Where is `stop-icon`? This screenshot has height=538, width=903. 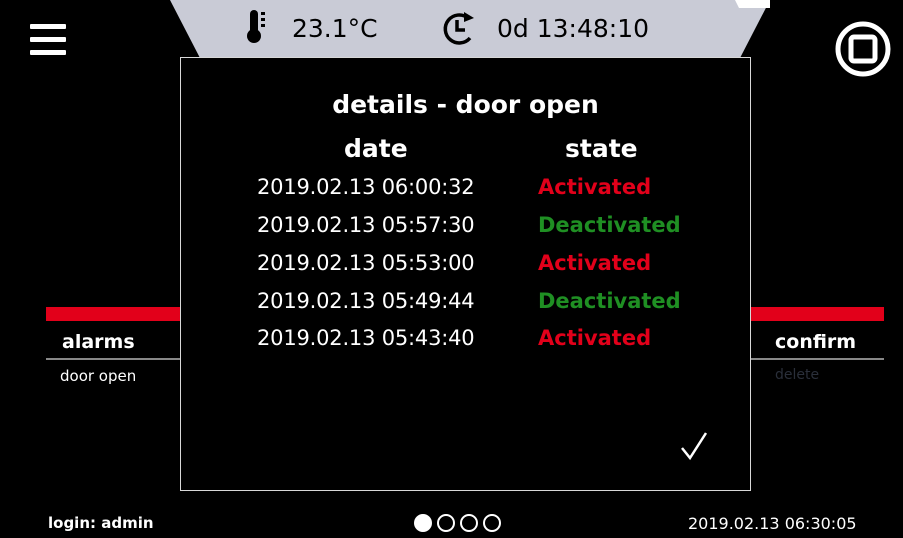
stop-icon is located at coordinates (863, 49).